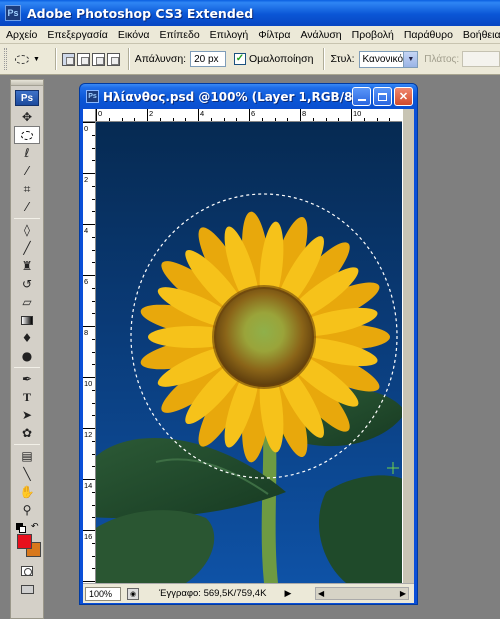 Image resolution: width=500 pixels, height=619 pixels. What do you see at coordinates (27, 284) in the screenshot?
I see `history-brush-icon: ↺` at bounding box center [27, 284].